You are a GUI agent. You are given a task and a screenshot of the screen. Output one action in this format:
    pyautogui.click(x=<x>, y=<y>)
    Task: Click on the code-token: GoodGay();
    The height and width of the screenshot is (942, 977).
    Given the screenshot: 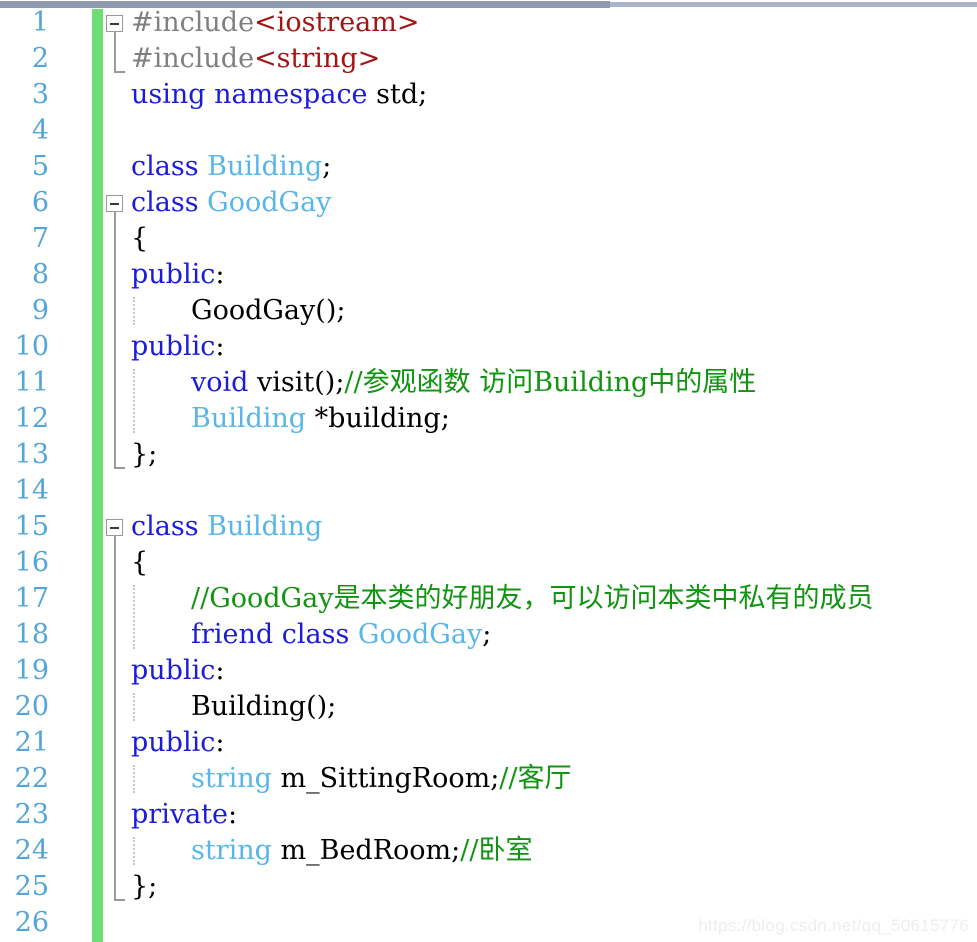 What is the action you would take?
    pyautogui.click(x=268, y=310)
    